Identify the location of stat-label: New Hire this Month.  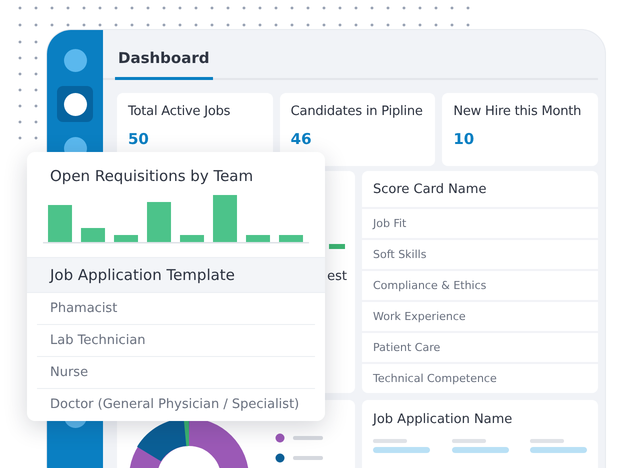
(517, 111).